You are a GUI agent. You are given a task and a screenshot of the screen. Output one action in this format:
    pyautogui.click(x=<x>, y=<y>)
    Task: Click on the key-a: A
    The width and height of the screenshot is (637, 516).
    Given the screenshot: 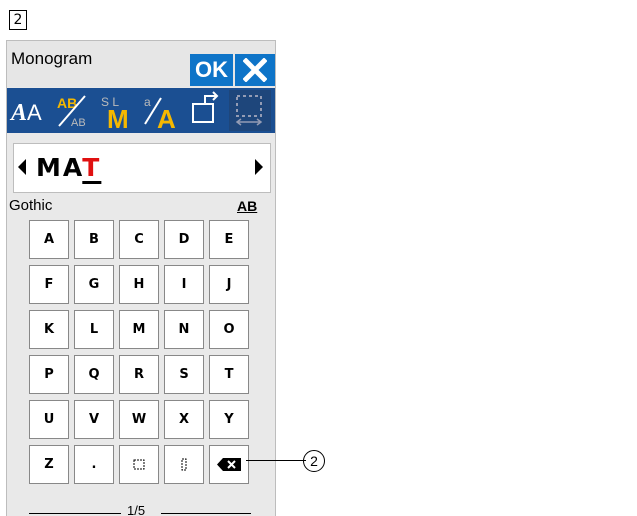 What is the action you would take?
    pyautogui.click(x=49, y=239)
    